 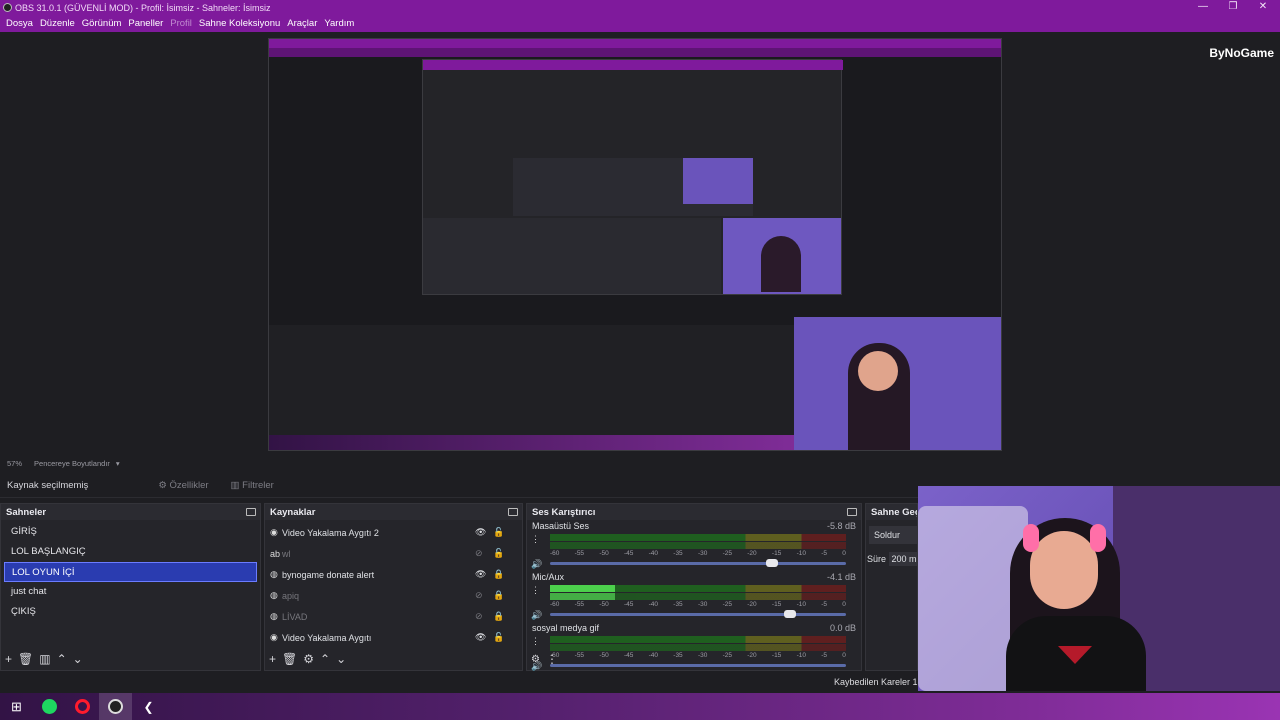 I want to click on source-item: ◉ Video Yakalama Aygıtı 2 👁 🔓, so click(x=393, y=532).